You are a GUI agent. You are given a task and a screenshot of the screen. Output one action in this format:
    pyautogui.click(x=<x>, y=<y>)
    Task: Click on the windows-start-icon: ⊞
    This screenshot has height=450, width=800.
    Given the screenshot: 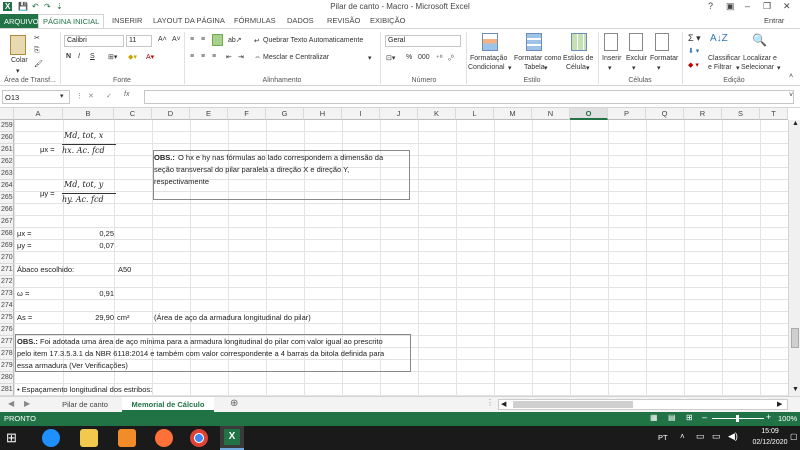 What is the action you would take?
    pyautogui.click(x=11, y=438)
    